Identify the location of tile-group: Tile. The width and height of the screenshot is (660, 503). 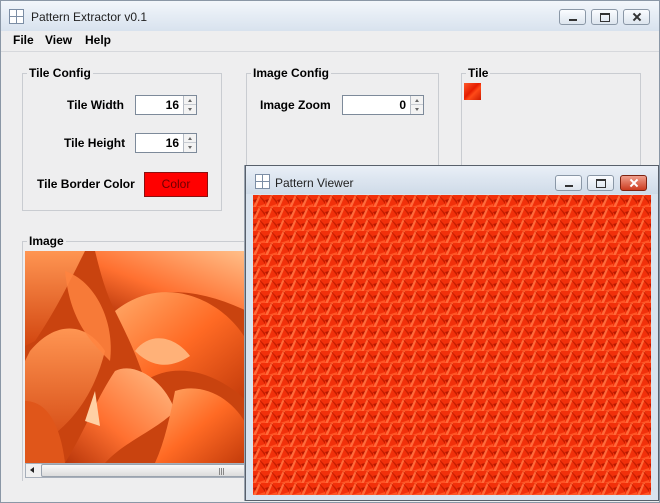
(551, 116).